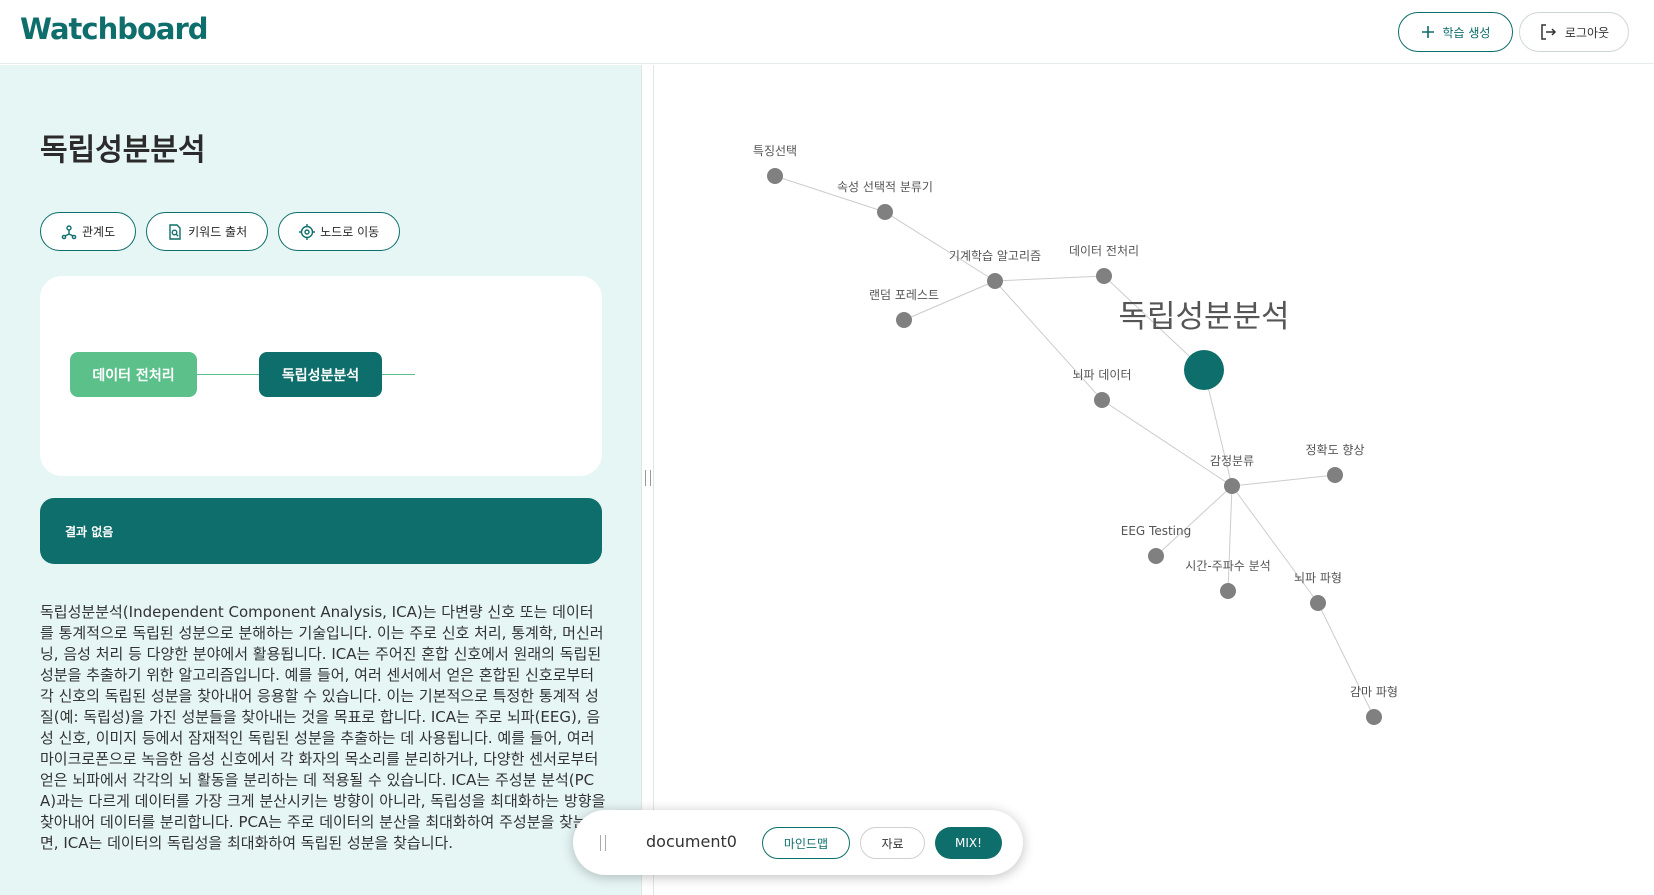 The width and height of the screenshot is (1654, 895). I want to click on mindmap-current-node: 독립성분분석, so click(320, 374).